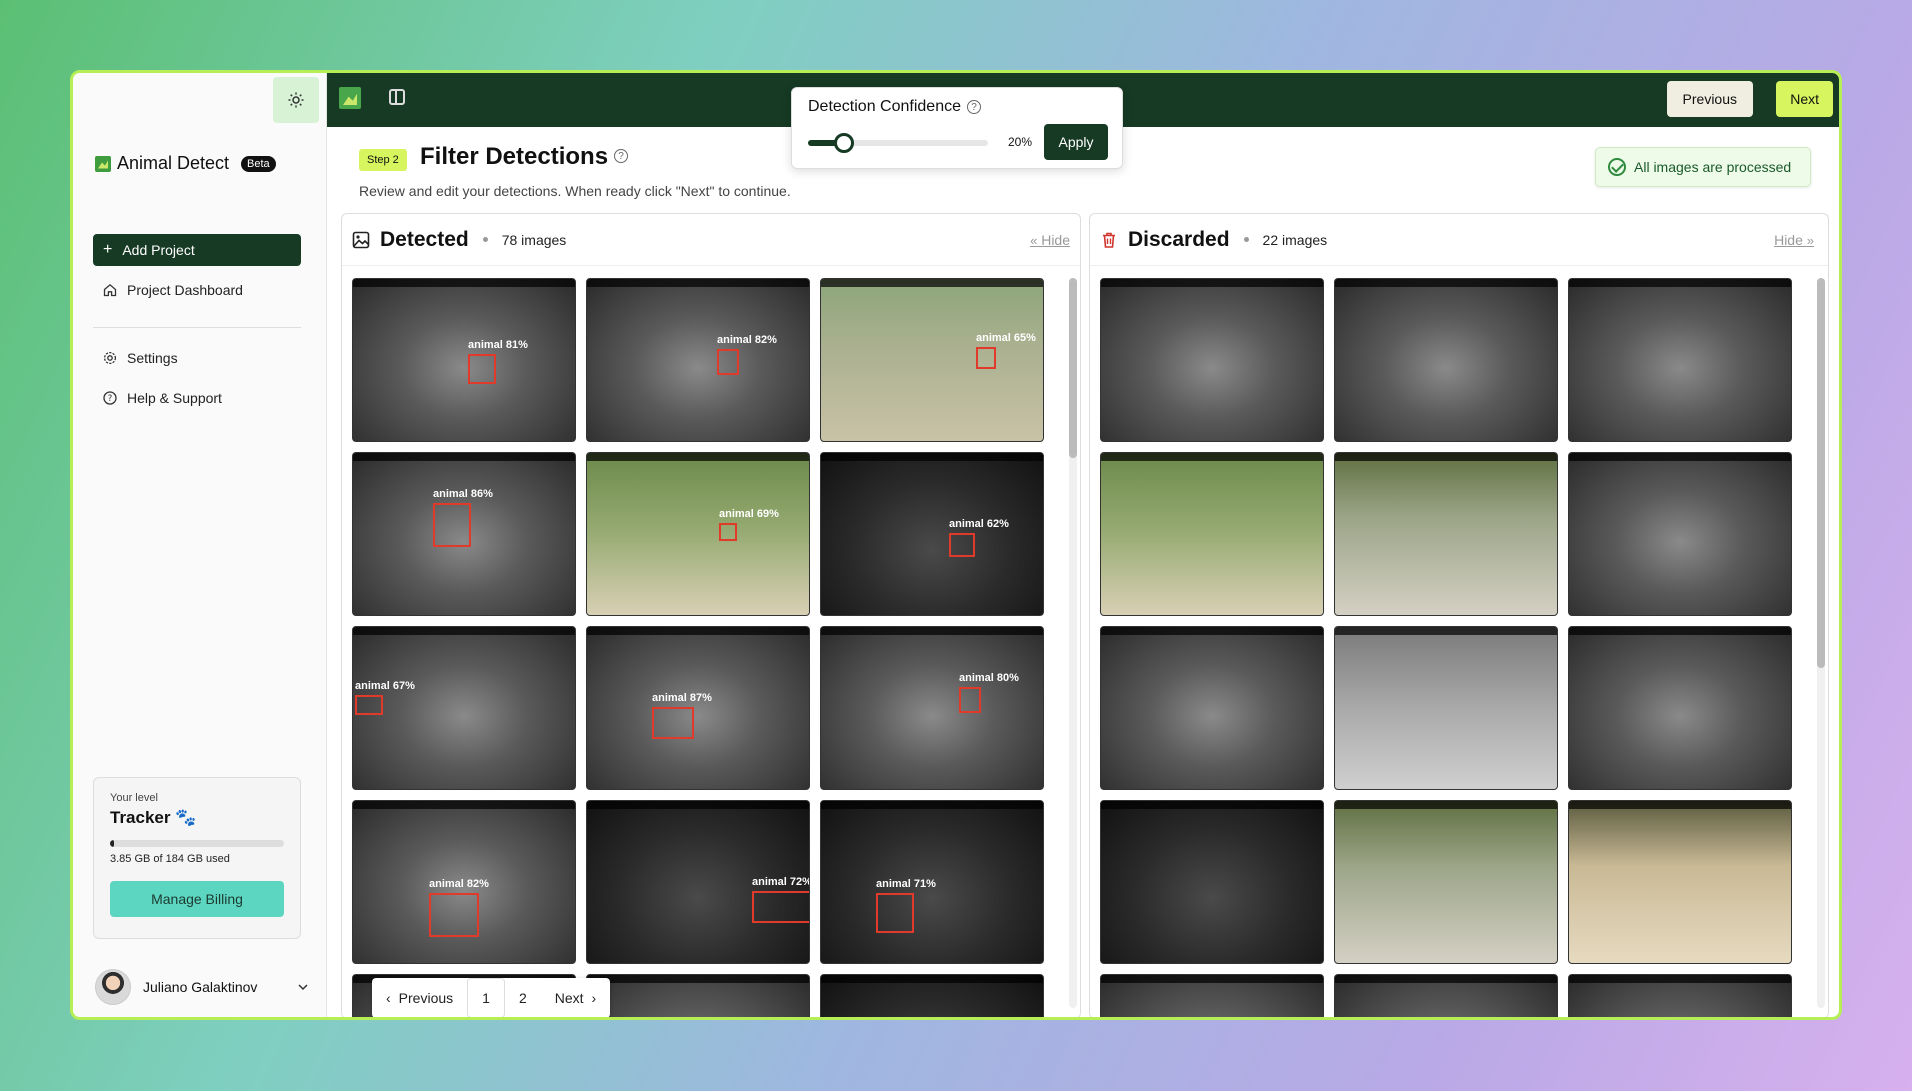 The height and width of the screenshot is (1091, 1912). Describe the element at coordinates (174, 398) in the screenshot. I see `sidebar-item-label: Help & Support` at that location.